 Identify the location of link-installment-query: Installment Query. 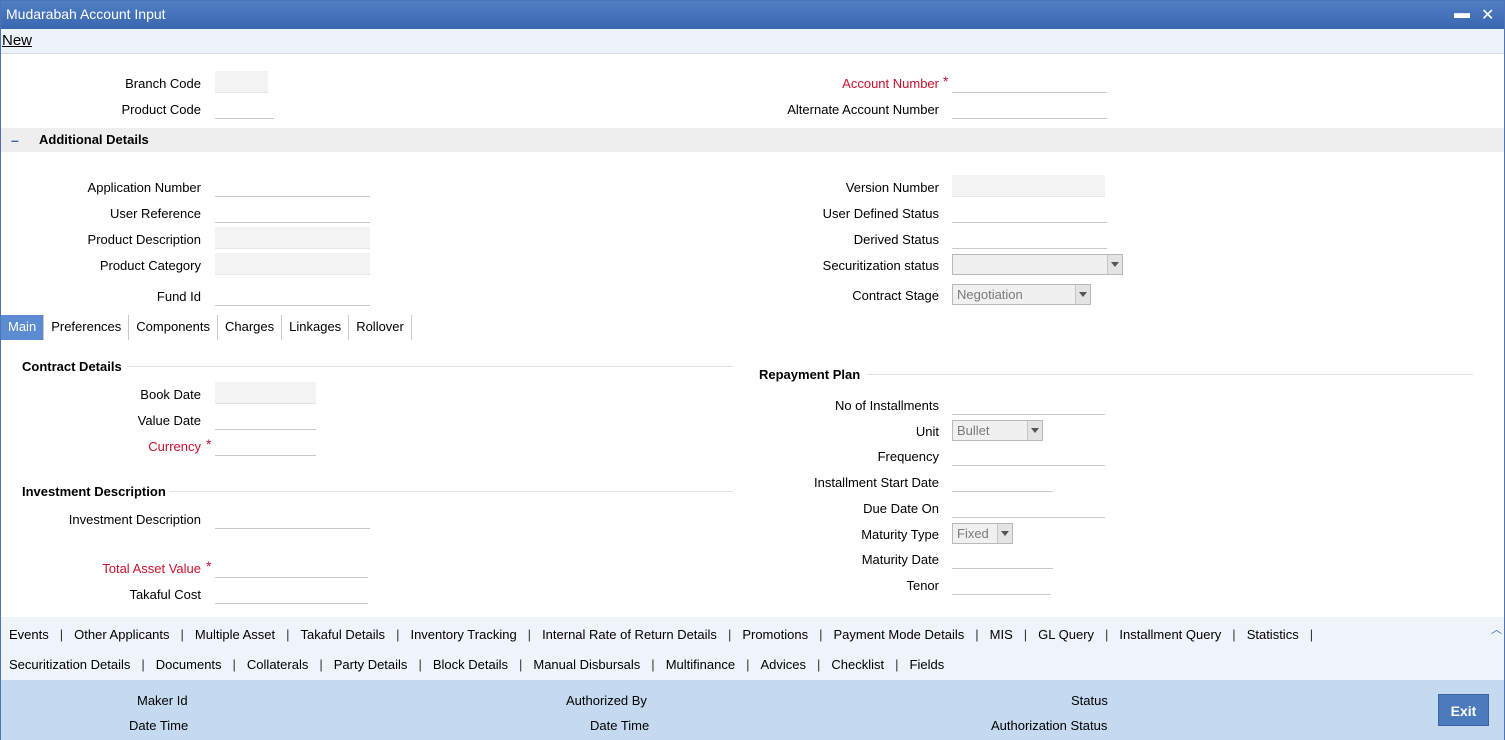
(1170, 634).